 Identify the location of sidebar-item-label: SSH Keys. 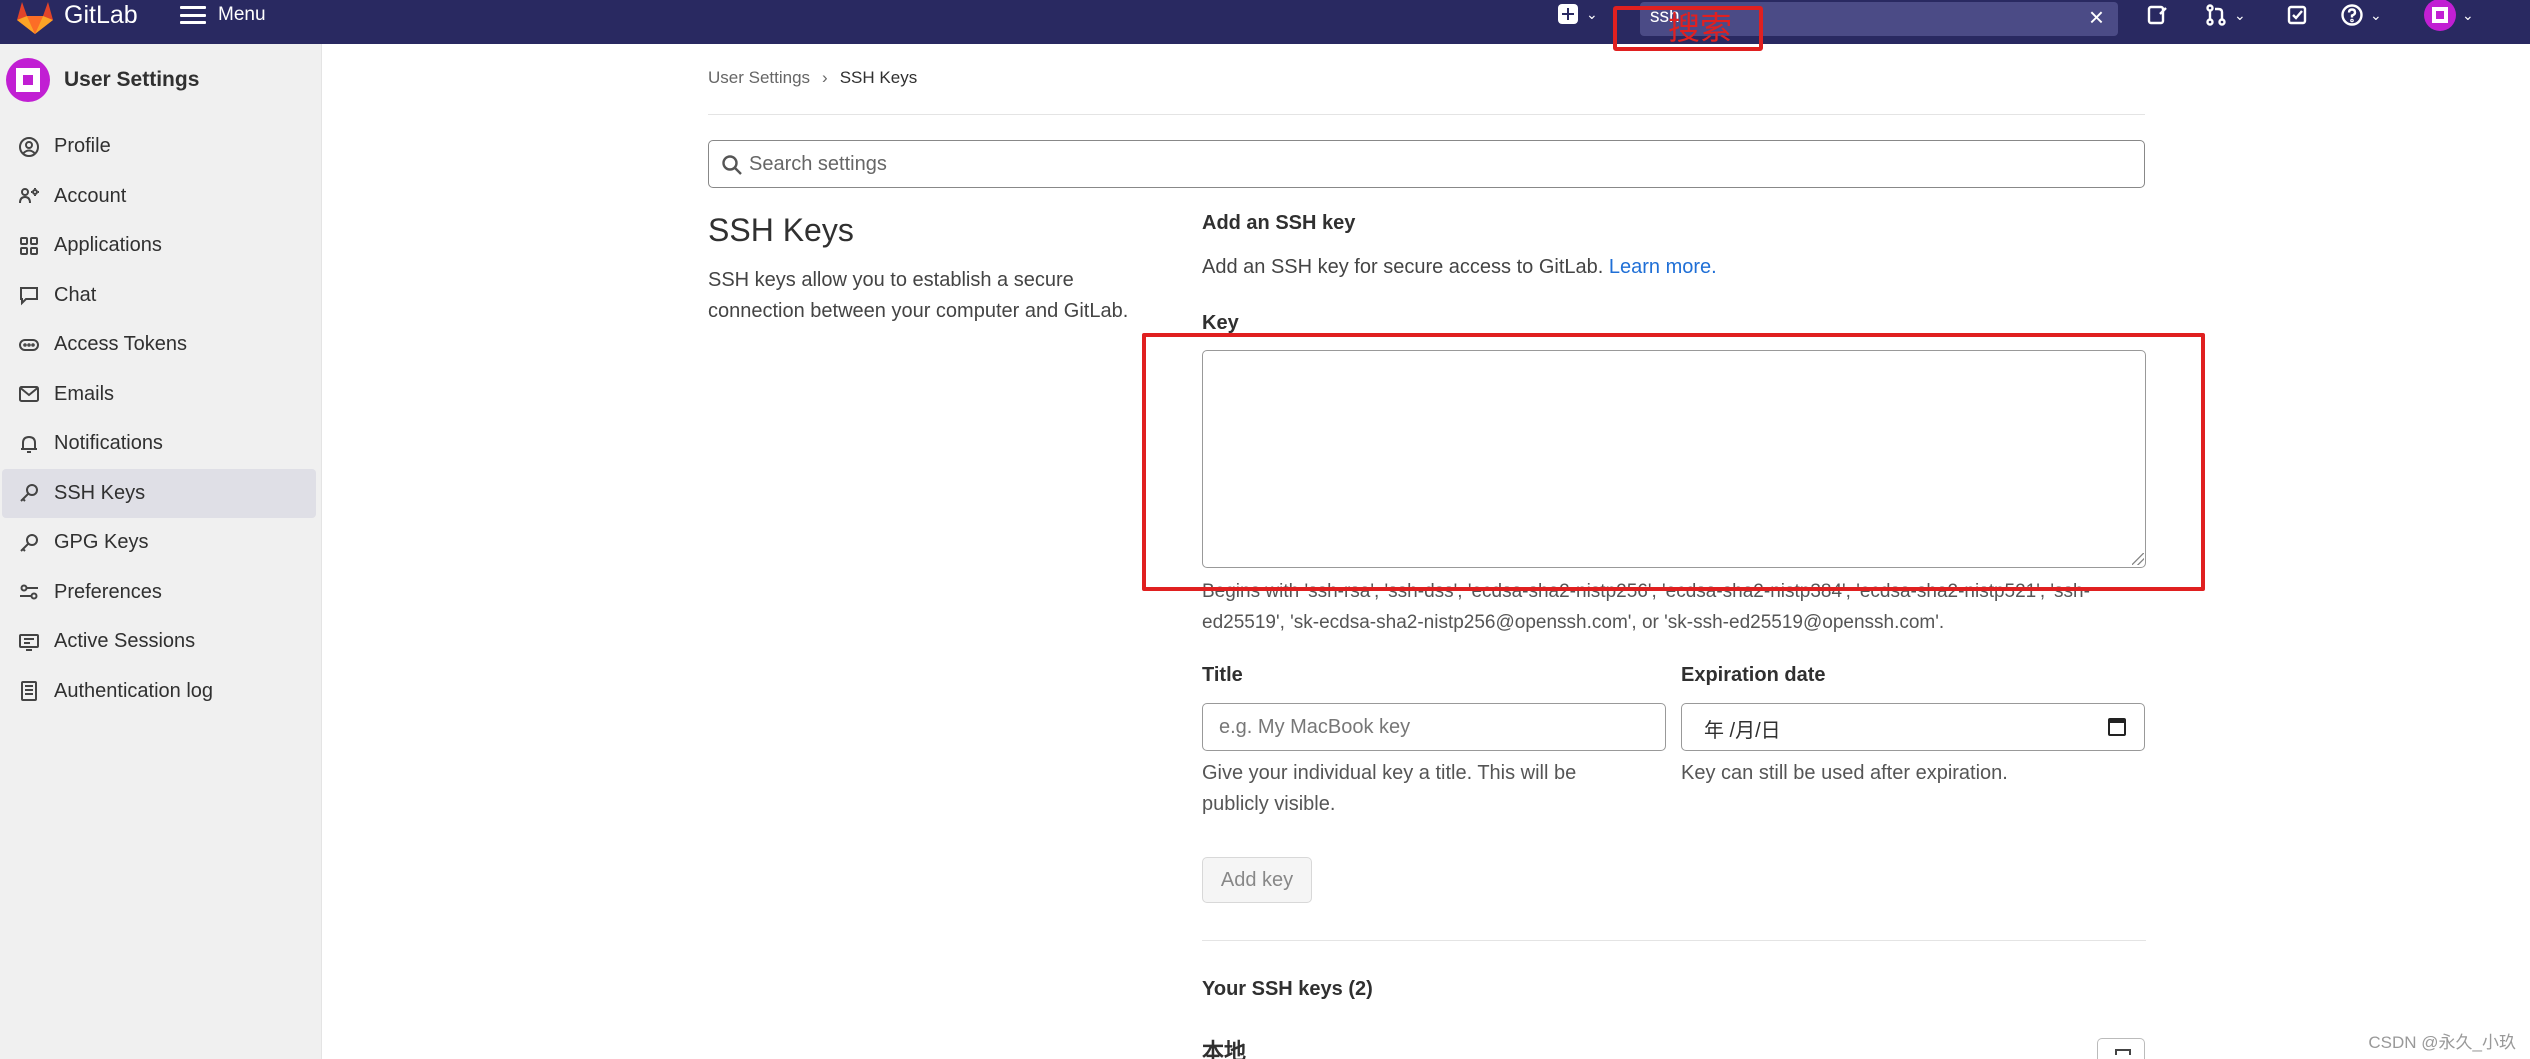
(100, 492).